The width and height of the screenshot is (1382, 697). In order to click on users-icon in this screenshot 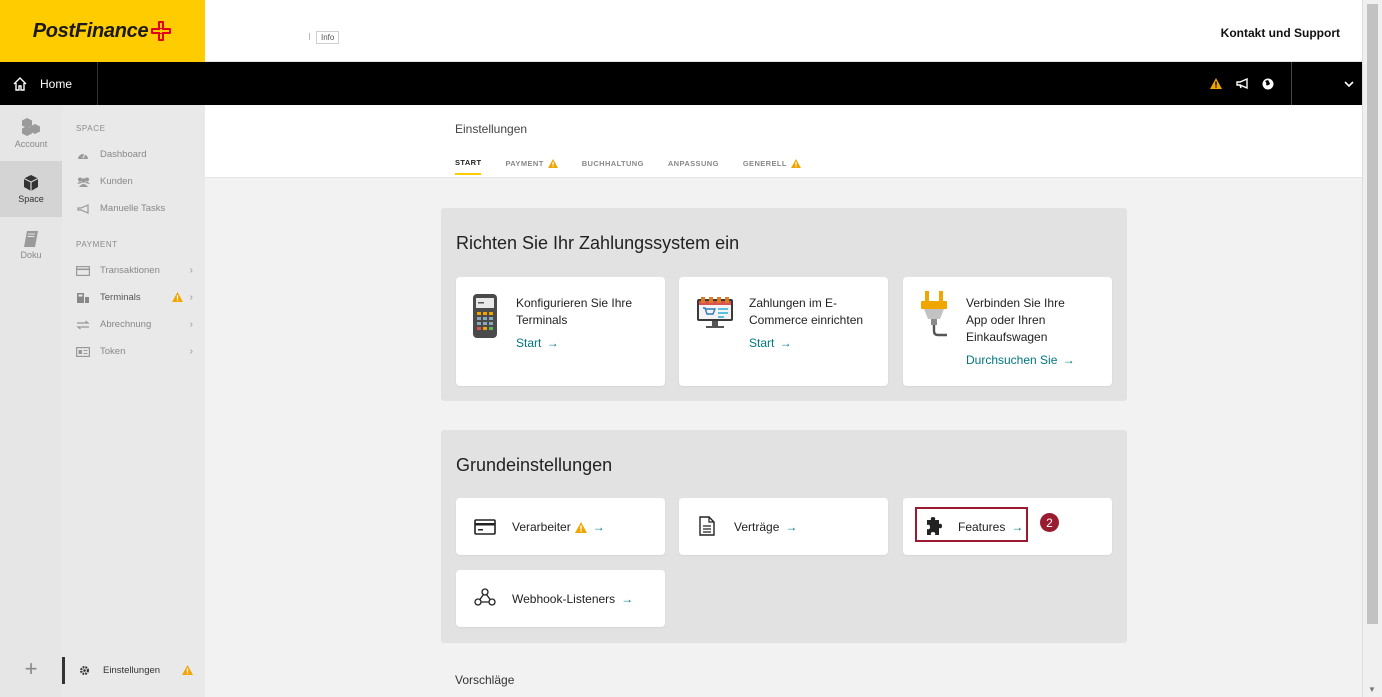, I will do `click(83, 182)`.